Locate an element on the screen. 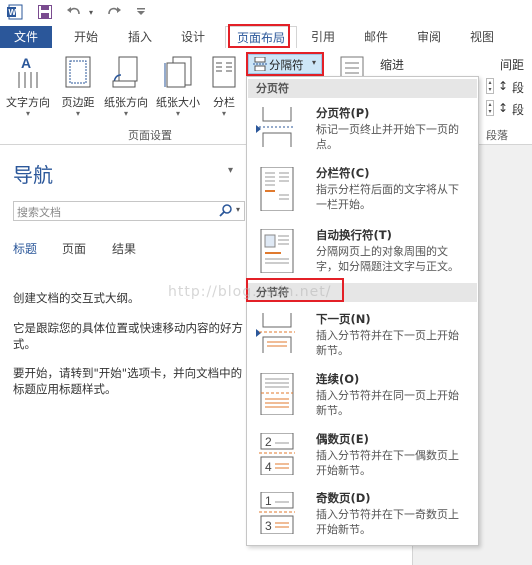  menu-item-page-break: 分页符(P) 标记一页终止并开始下一页的 点。 is located at coordinates (362, 134).